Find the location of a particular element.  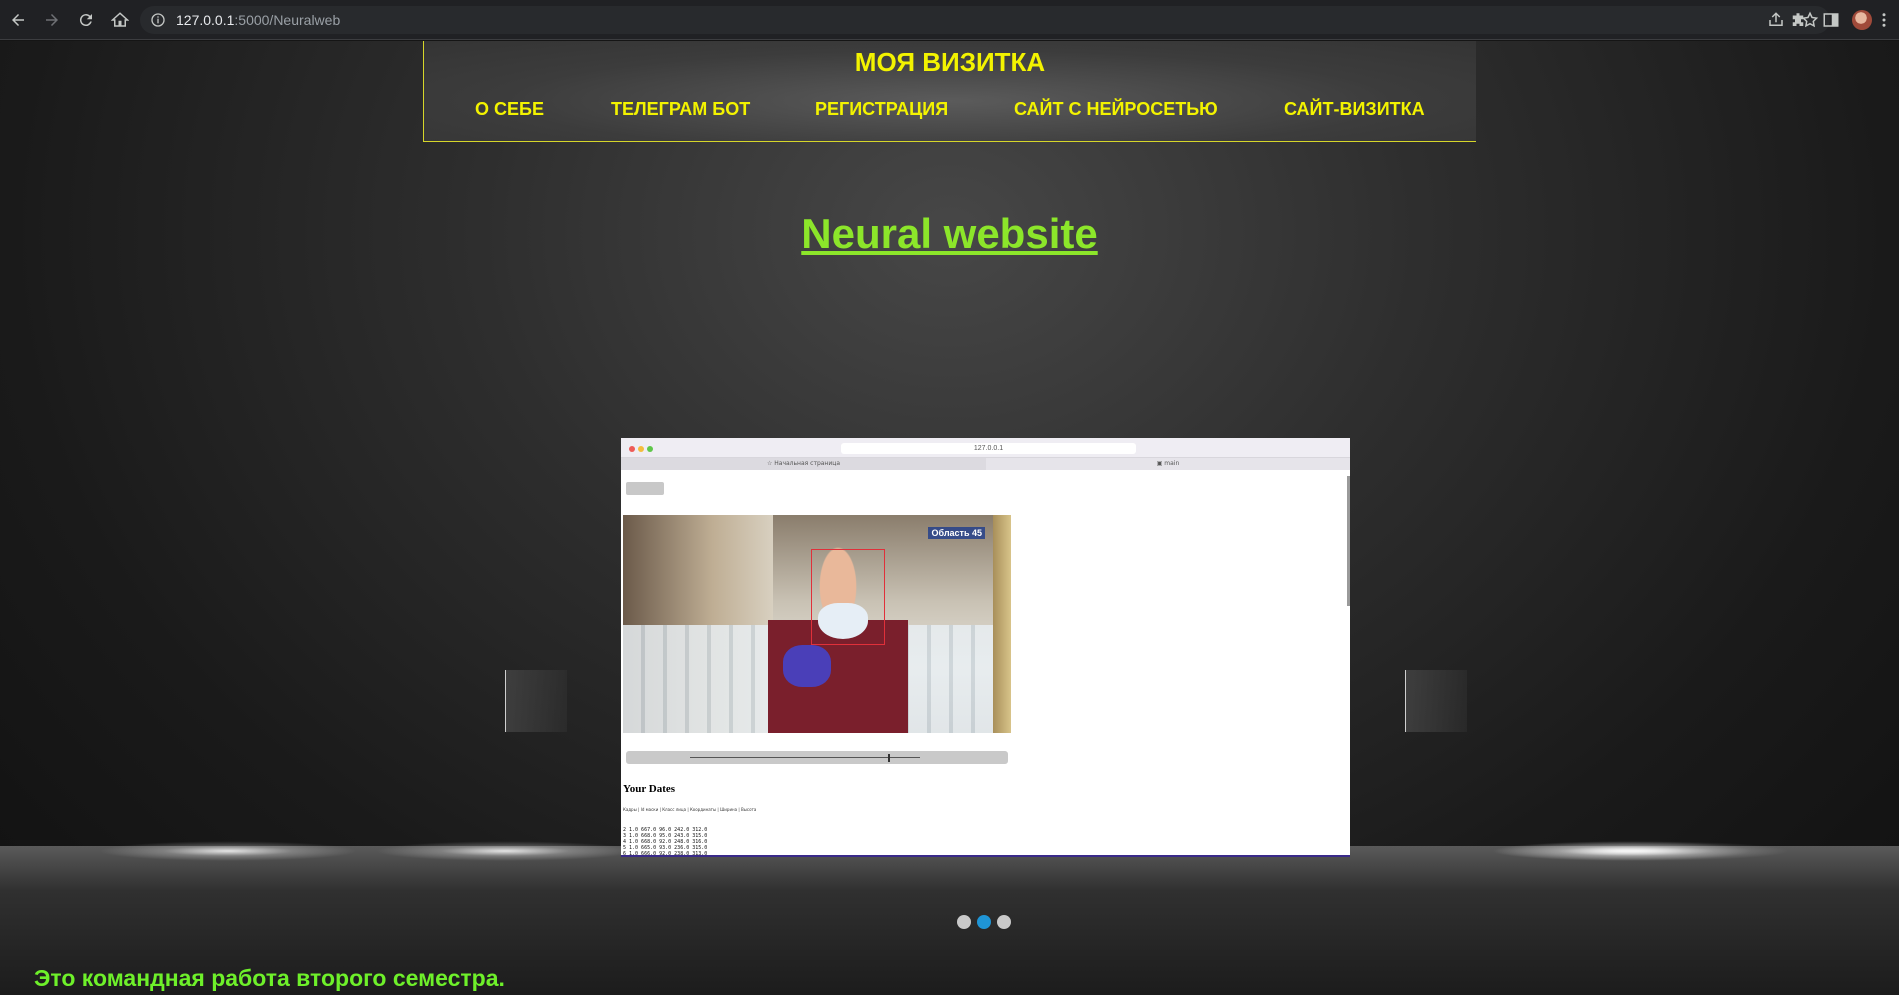

carousel-next-button is located at coordinates (1436, 701).